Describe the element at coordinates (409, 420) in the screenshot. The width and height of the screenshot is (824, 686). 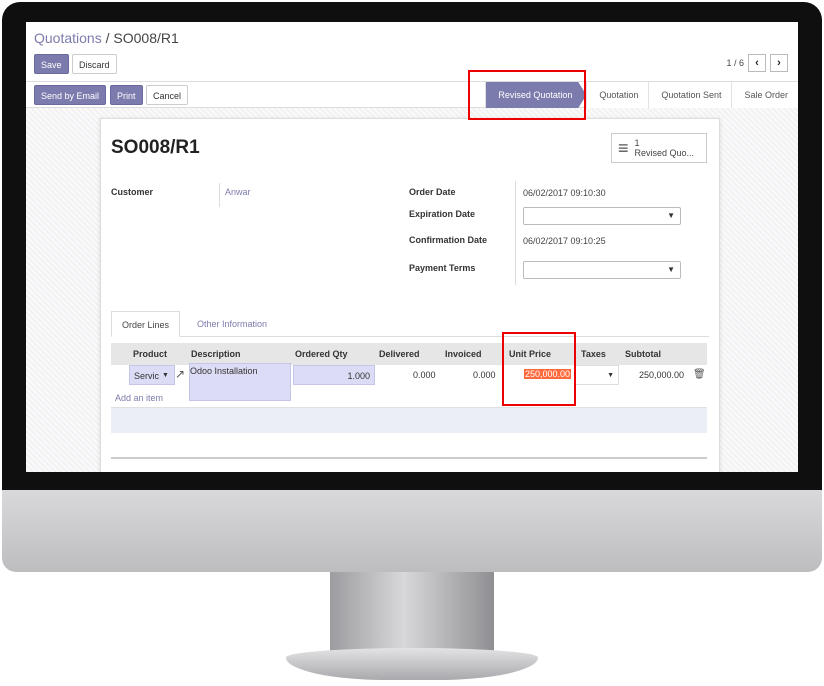
I see `table-empty-area` at that location.